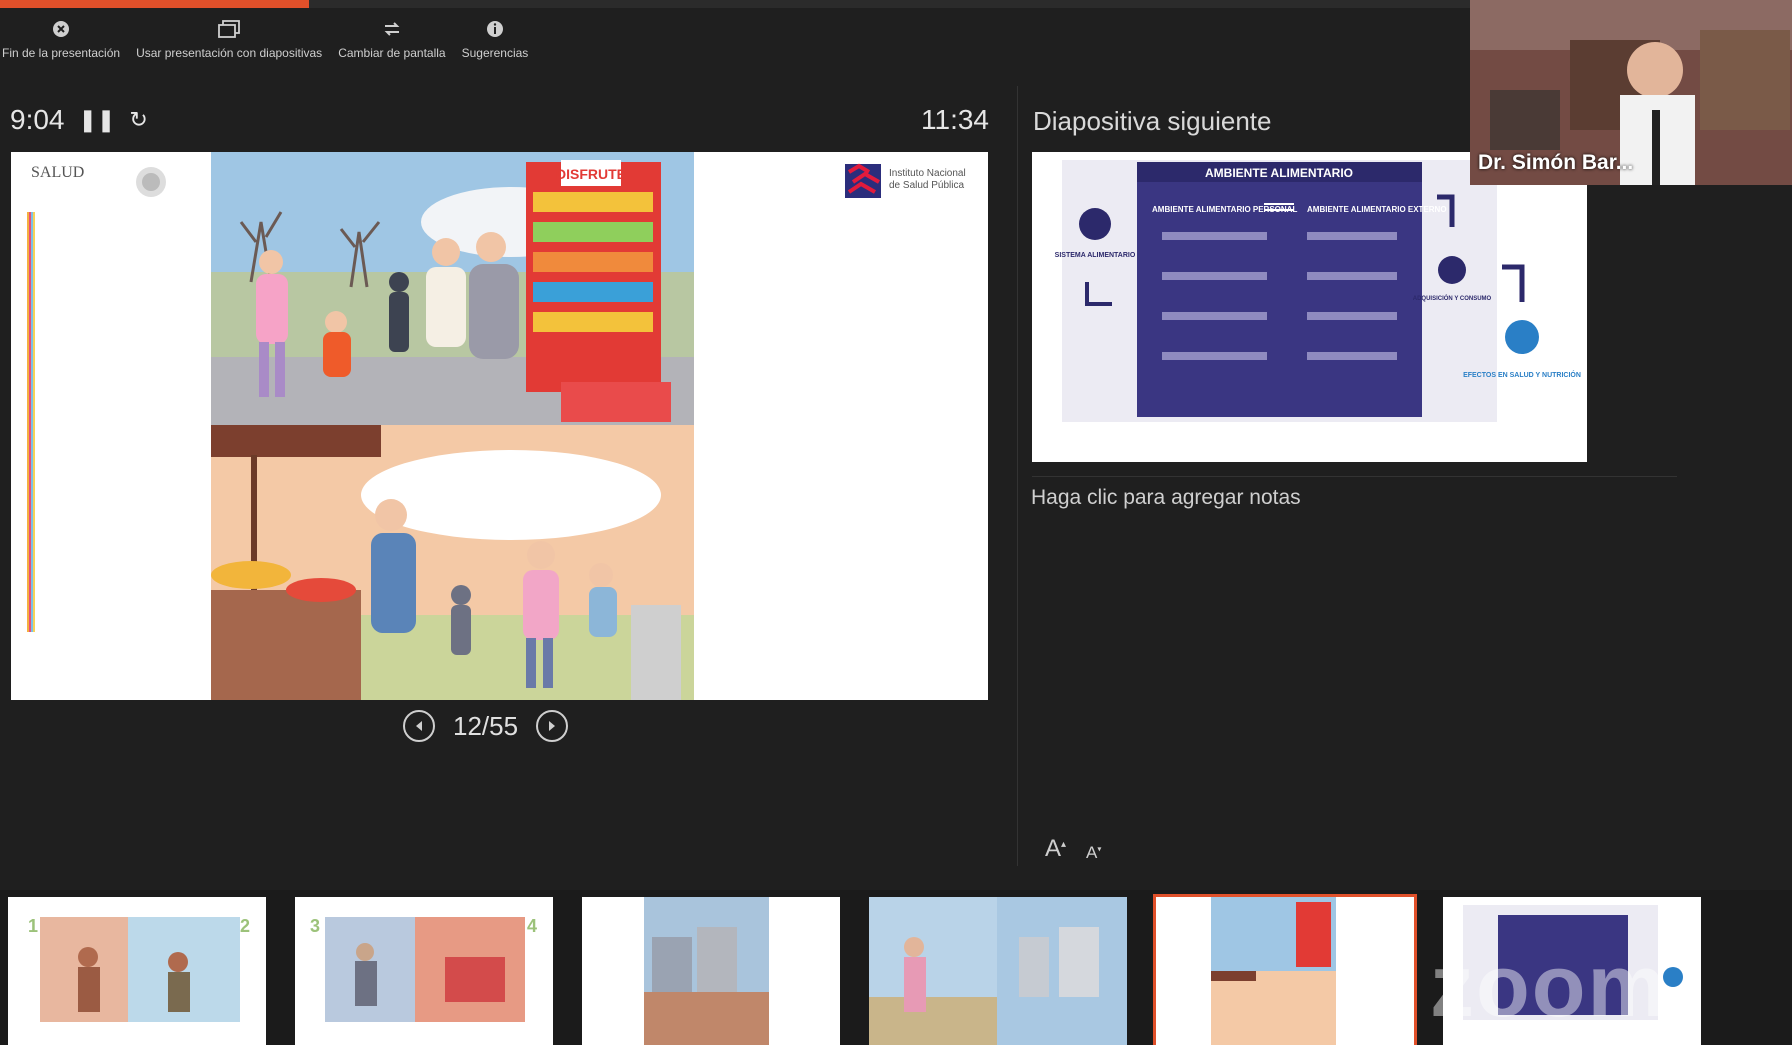 This screenshot has height=1045, width=1792. I want to click on end-presentation-label: Fin de la presentación, so click(61, 53).